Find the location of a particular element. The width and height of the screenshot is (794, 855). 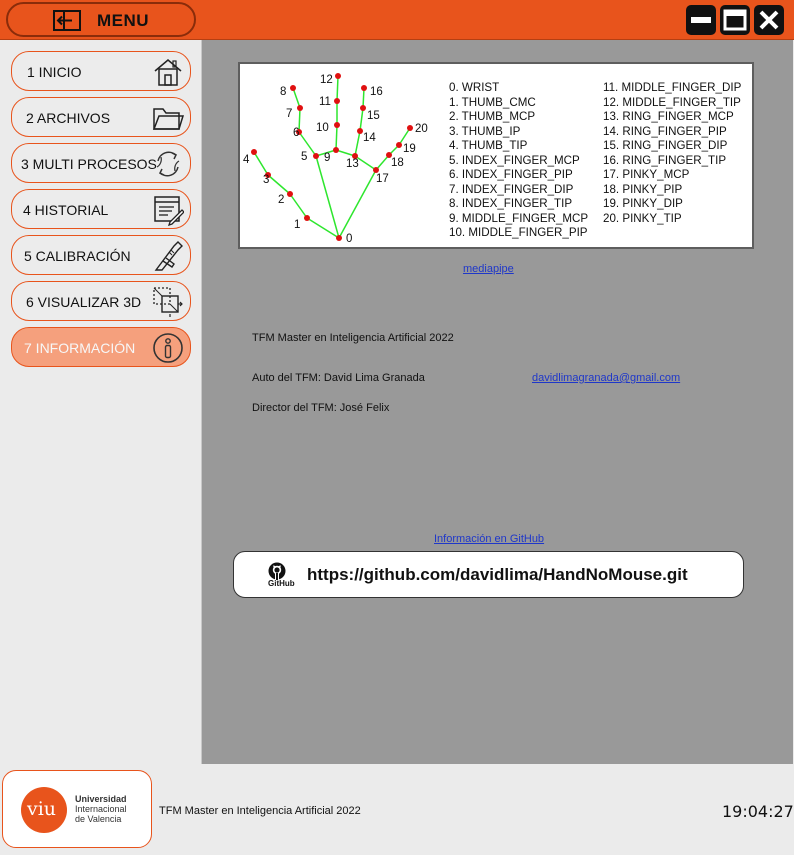

sidebar-item-calibracion: 5 CALIBRACIÓN is located at coordinates (101, 255).